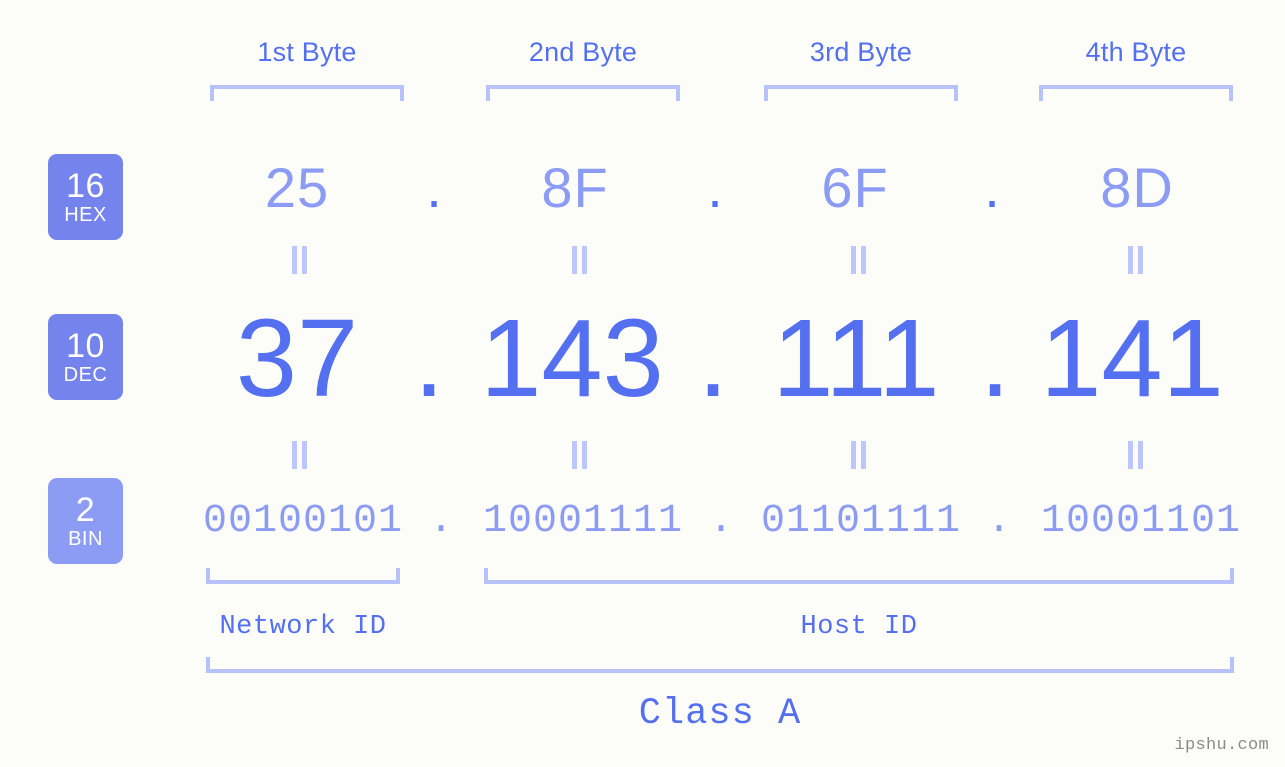 The width and height of the screenshot is (1285, 767). I want to click on bin-byte-3: 01101111, so click(861, 521).